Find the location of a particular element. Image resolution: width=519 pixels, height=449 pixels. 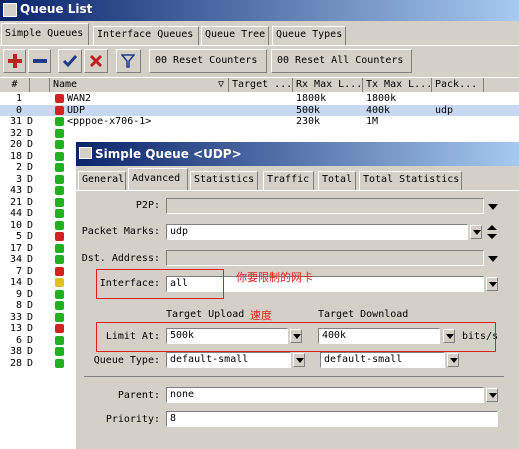

row-number: 38 is located at coordinates (15, 351).